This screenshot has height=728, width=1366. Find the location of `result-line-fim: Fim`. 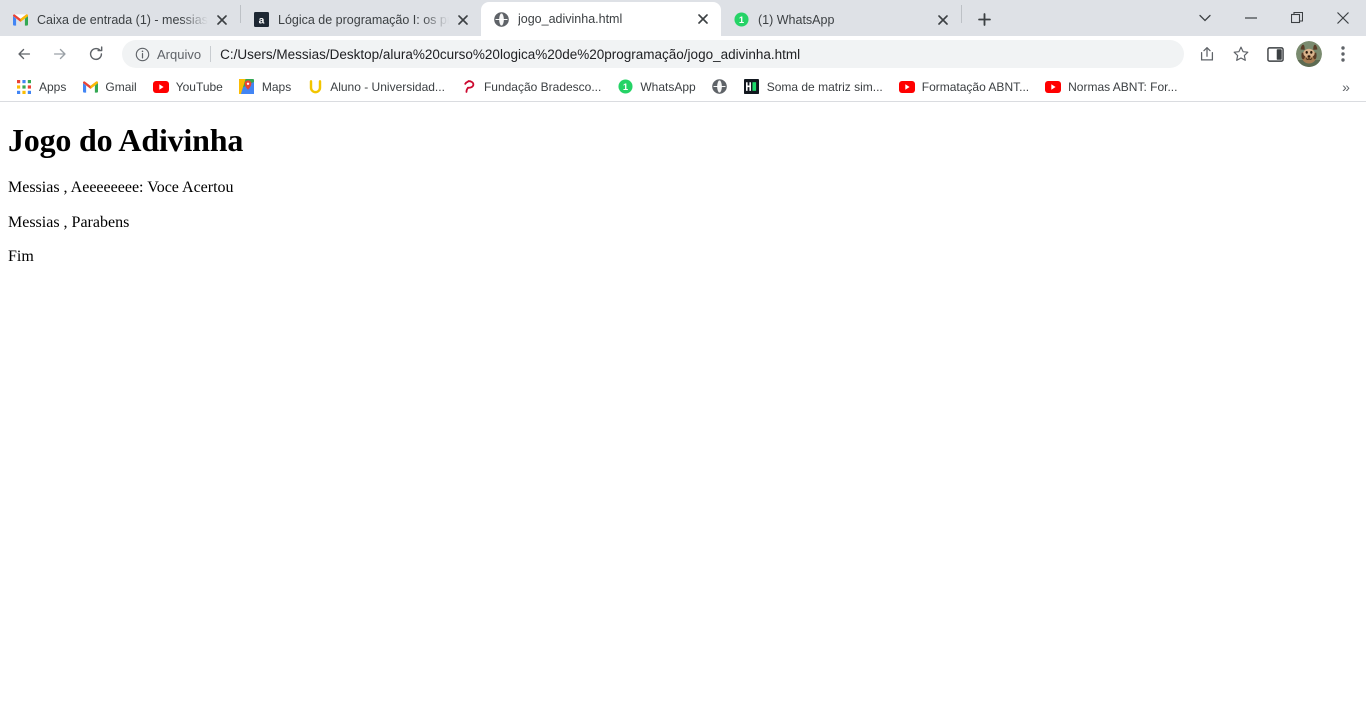

result-line-fim: Fim is located at coordinates (21, 256).